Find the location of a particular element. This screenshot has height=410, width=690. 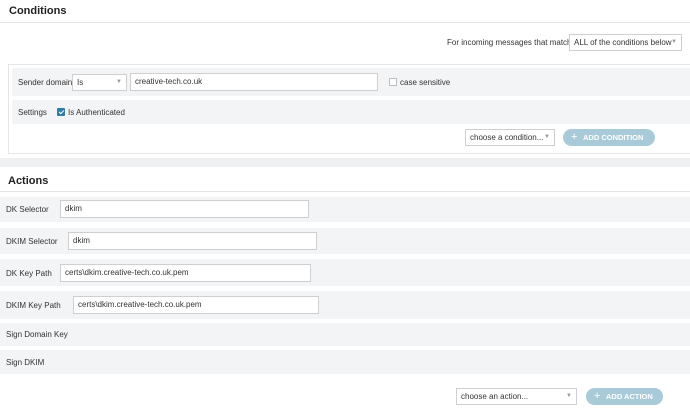

condition-row-settings: Settings Is Authenticated is located at coordinates (351, 112).